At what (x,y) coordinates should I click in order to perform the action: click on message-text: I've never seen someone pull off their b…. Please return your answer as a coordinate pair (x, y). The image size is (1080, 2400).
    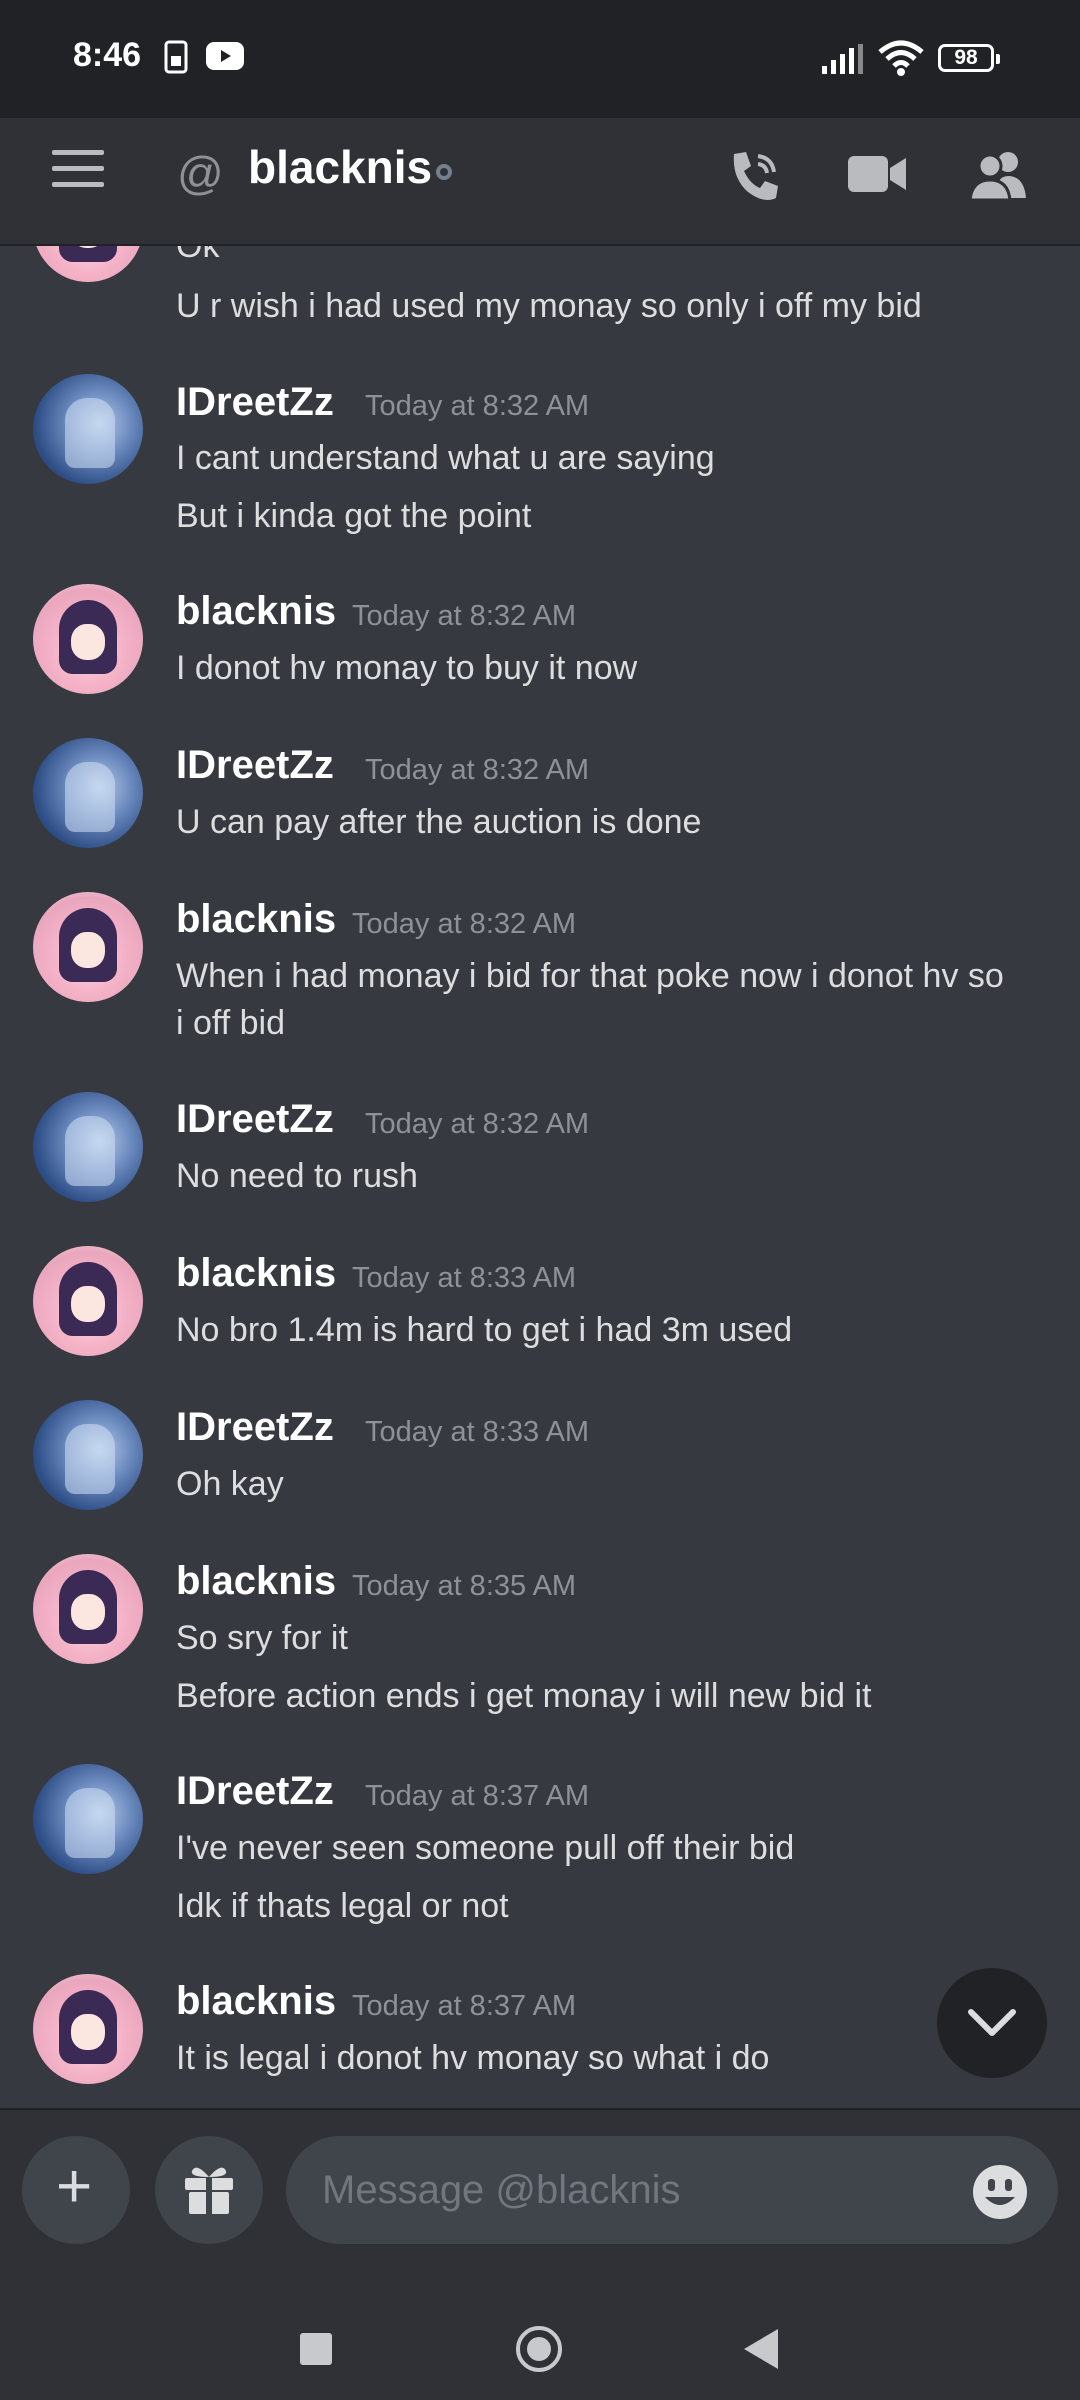
    Looking at the image, I should click on (485, 1848).